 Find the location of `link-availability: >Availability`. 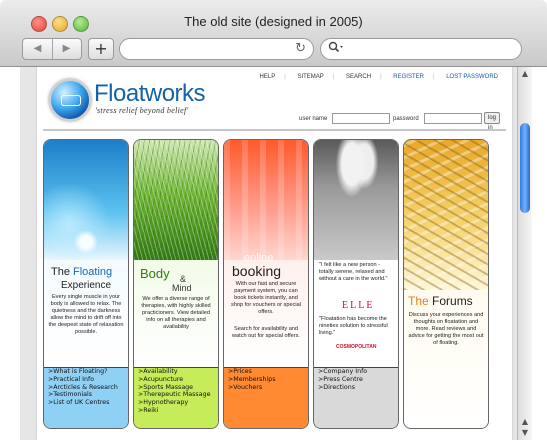

link-availability: >Availability is located at coordinates (176, 372).